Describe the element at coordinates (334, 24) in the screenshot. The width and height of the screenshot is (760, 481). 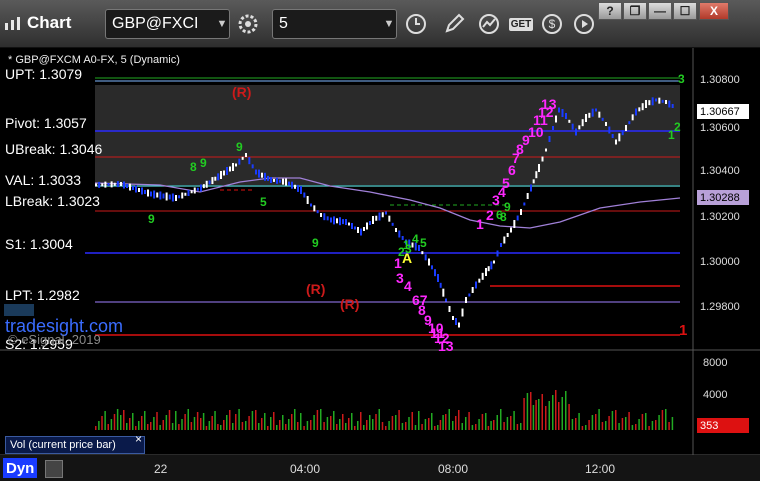
I see `interval-select: 5 ▼` at that location.